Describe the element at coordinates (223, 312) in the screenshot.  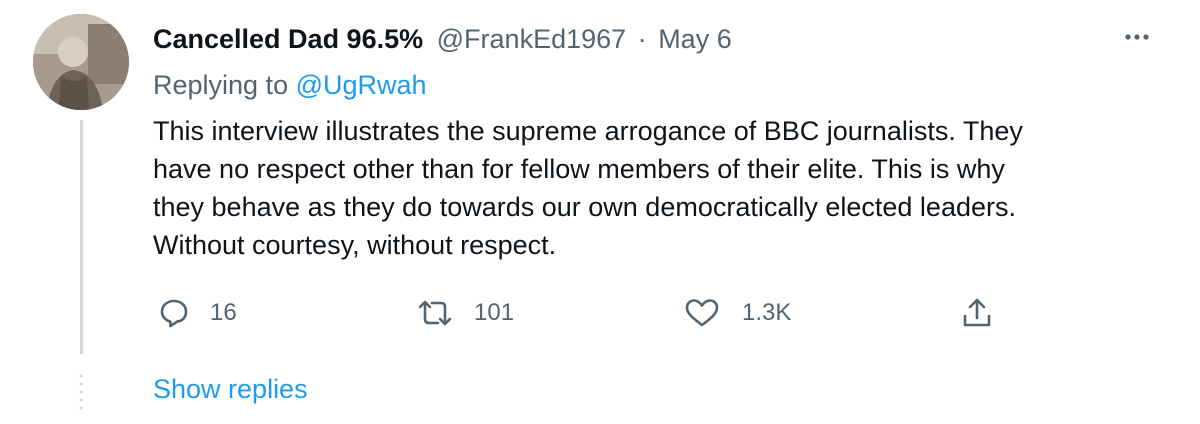
I see `reply-count: 16` at that location.